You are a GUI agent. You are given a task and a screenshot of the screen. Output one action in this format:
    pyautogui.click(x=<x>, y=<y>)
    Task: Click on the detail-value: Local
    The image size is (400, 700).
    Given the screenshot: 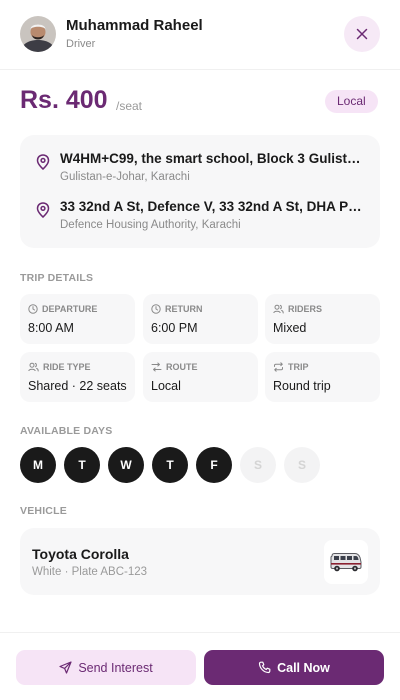 What is the action you would take?
    pyautogui.click(x=166, y=386)
    